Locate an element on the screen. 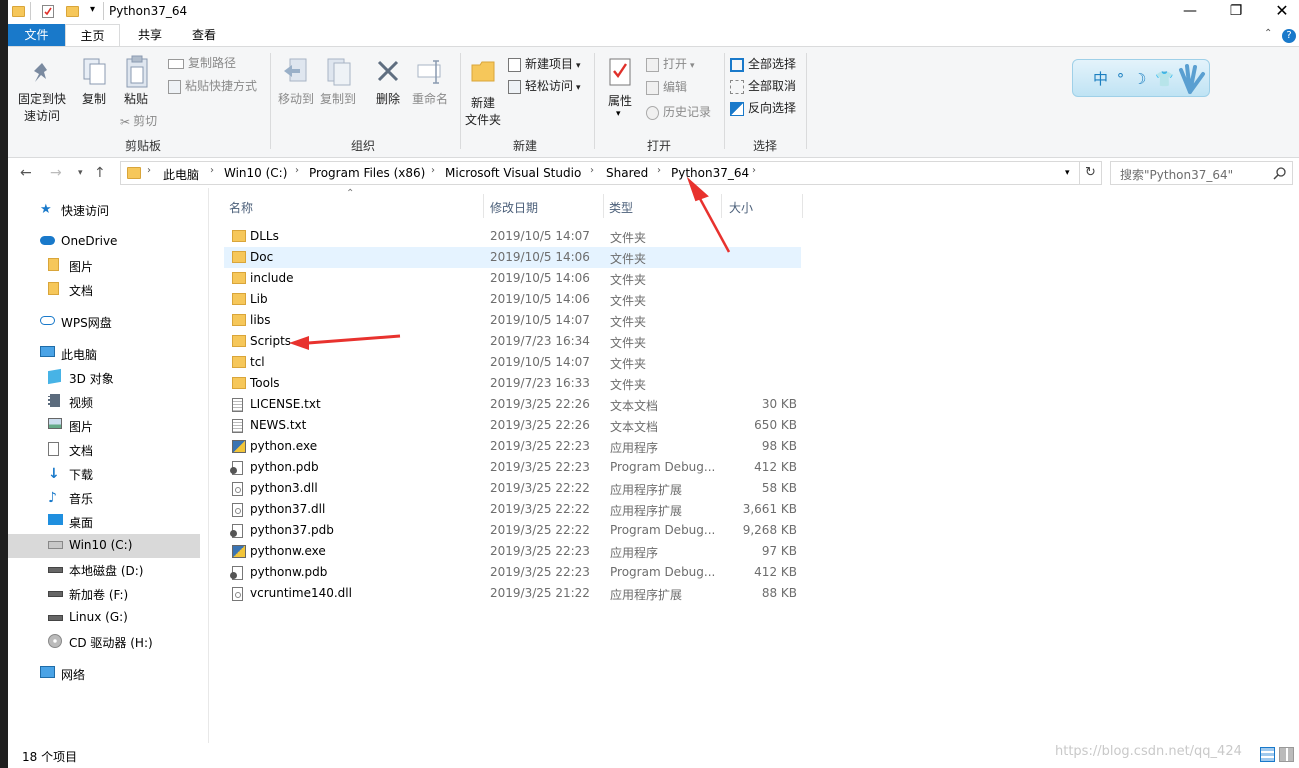  cut-button: ✂ 剪切 is located at coordinates (138, 121).